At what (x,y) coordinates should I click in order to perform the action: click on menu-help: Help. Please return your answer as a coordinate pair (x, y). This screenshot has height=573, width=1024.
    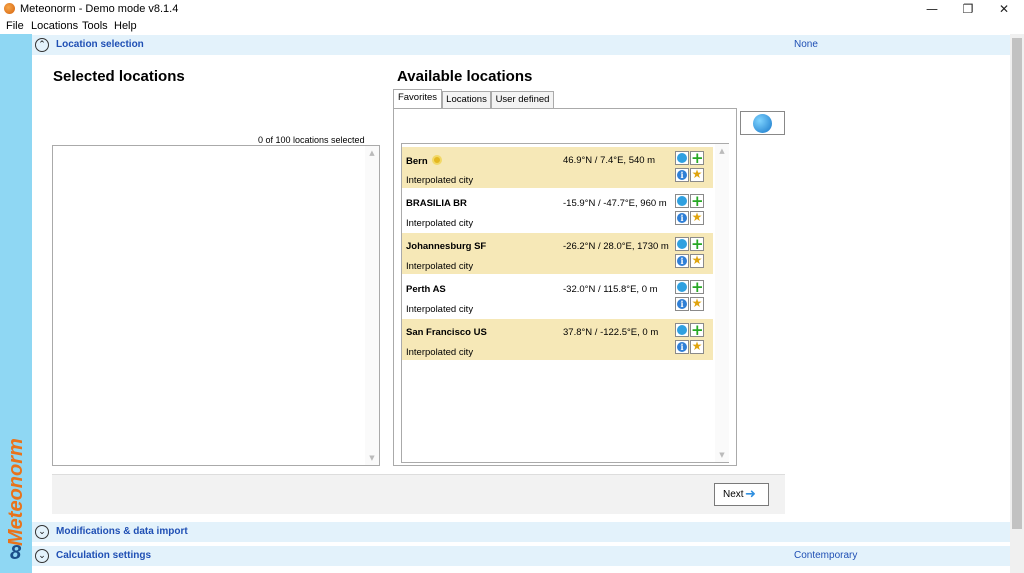
    Looking at the image, I should click on (125, 26).